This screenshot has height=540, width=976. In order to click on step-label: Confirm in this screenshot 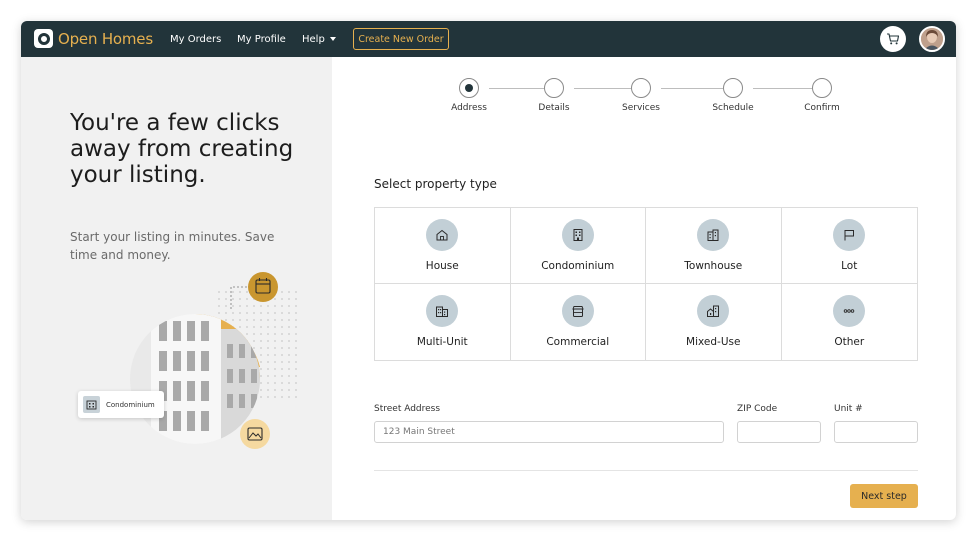, I will do `click(822, 108)`.